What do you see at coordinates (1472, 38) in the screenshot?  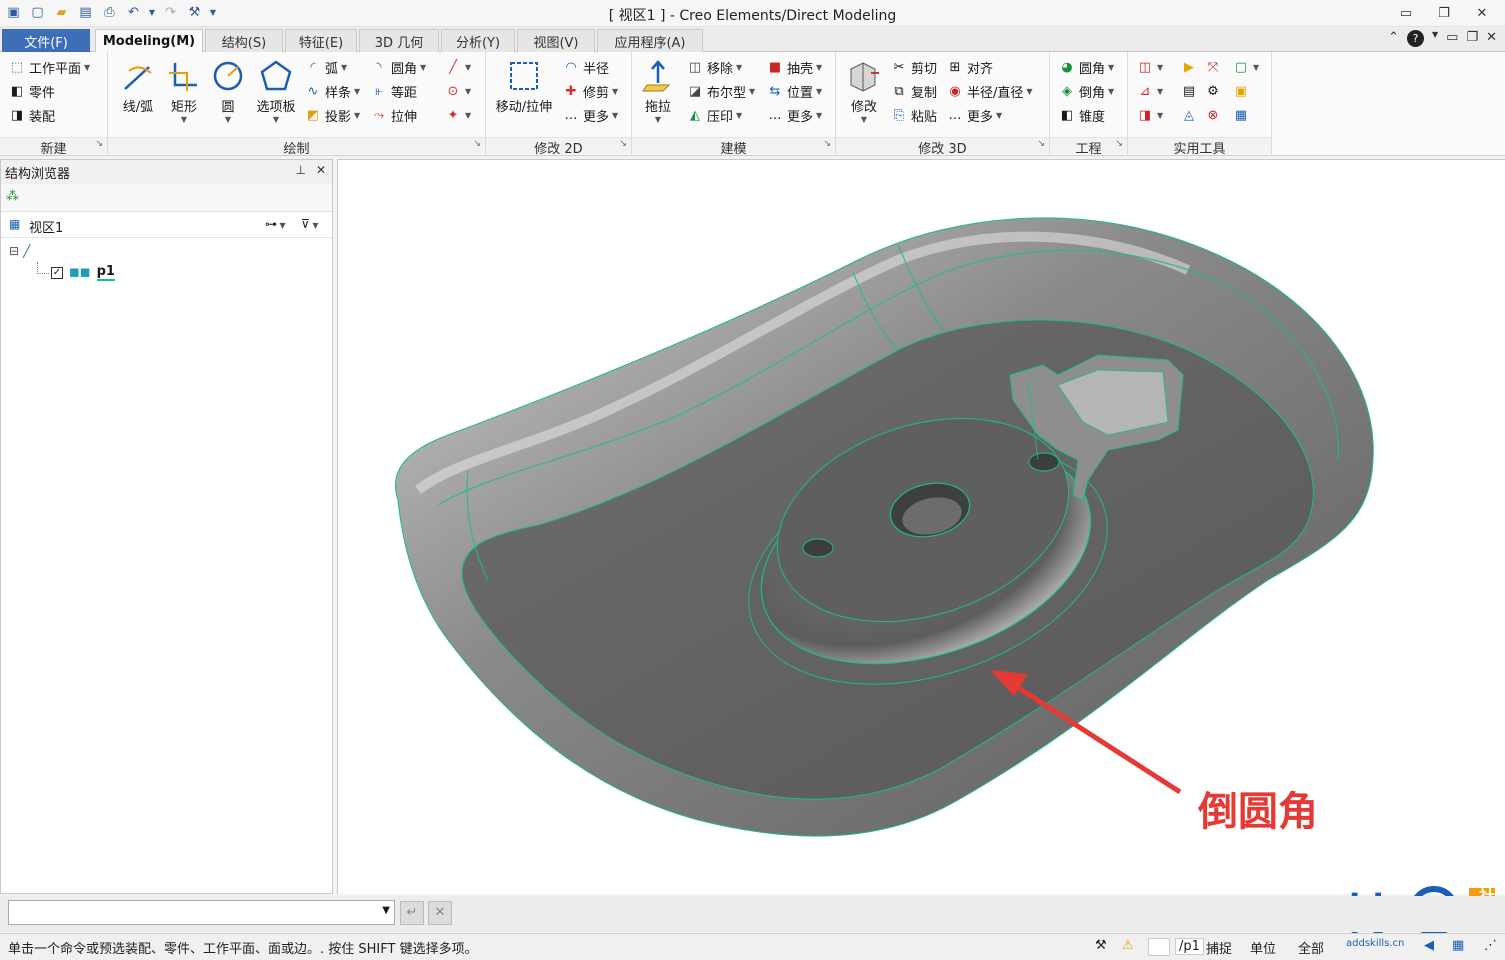 I see `doc-restore-icon: ❐` at bounding box center [1472, 38].